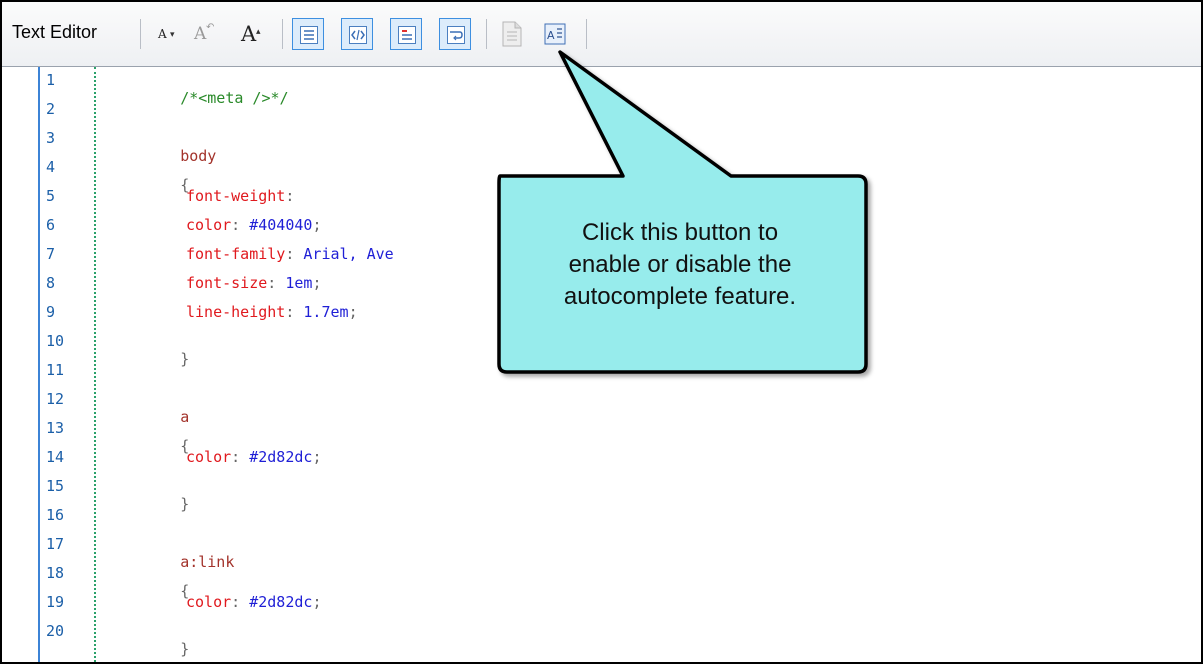  I want to click on code-line: font-size: 1em;, so click(253, 283).